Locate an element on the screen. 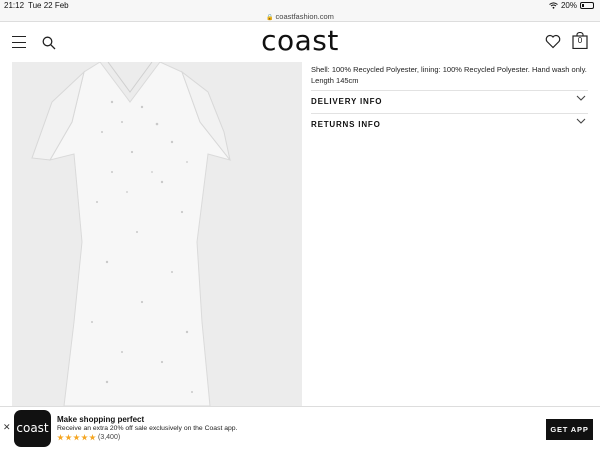 The width and height of the screenshot is (600, 450). status-time: 21:12 is located at coordinates (14, 5).